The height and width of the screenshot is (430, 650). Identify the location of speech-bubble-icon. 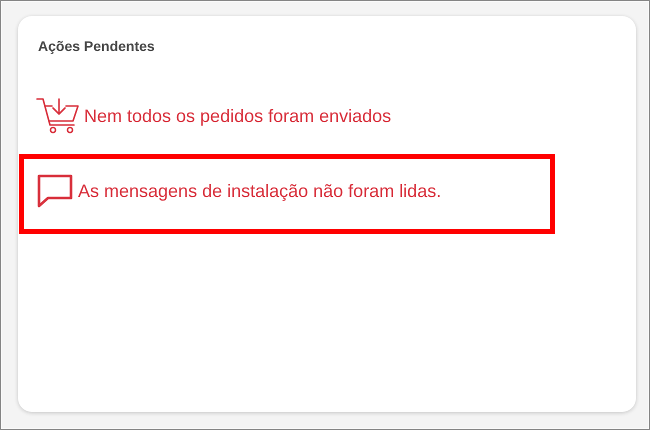
(55, 191).